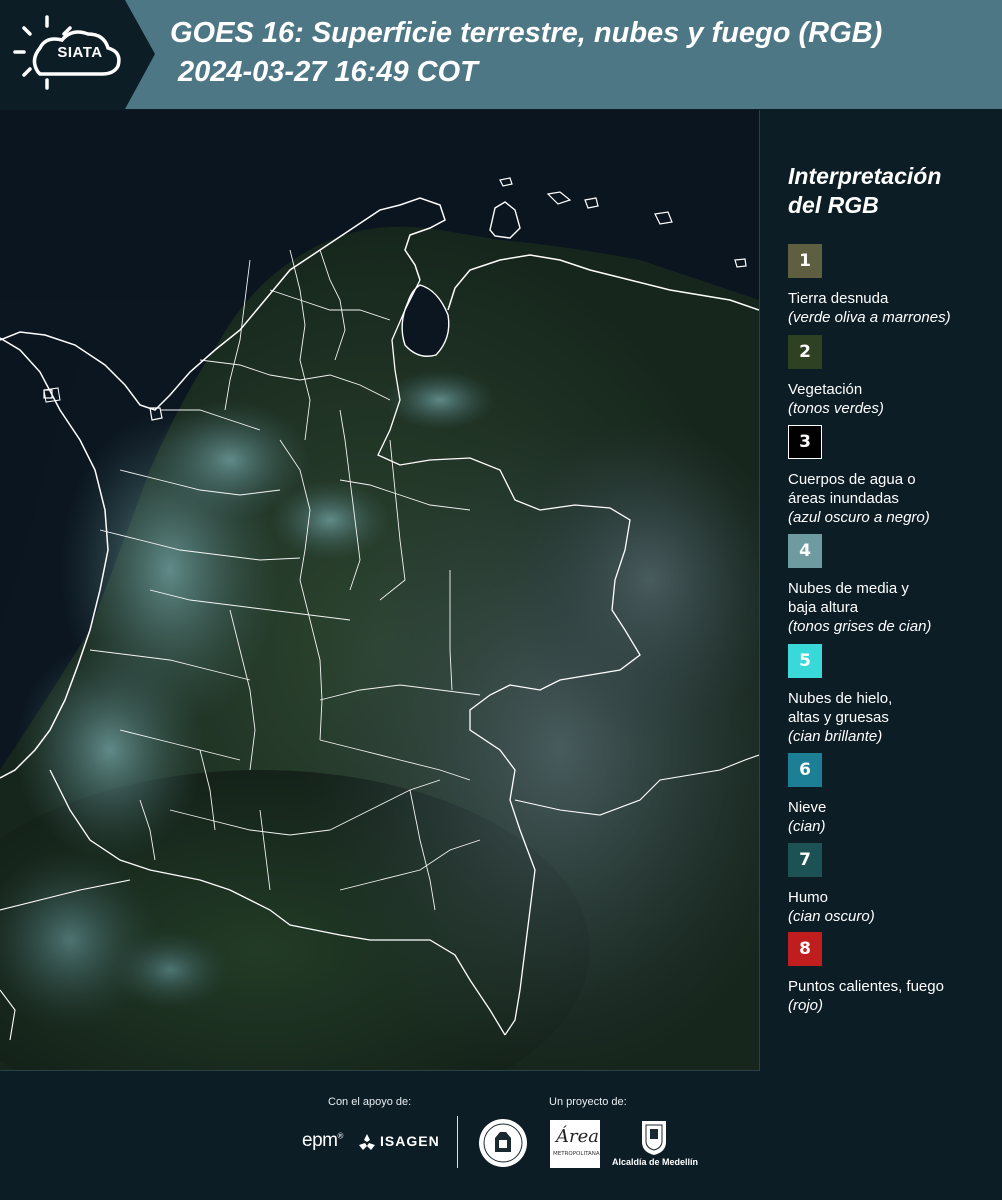 The image size is (1002, 1200). Describe the element at coordinates (893, 598) in the screenshot. I see `legend-label: Nubes de media y baja altura` at that location.